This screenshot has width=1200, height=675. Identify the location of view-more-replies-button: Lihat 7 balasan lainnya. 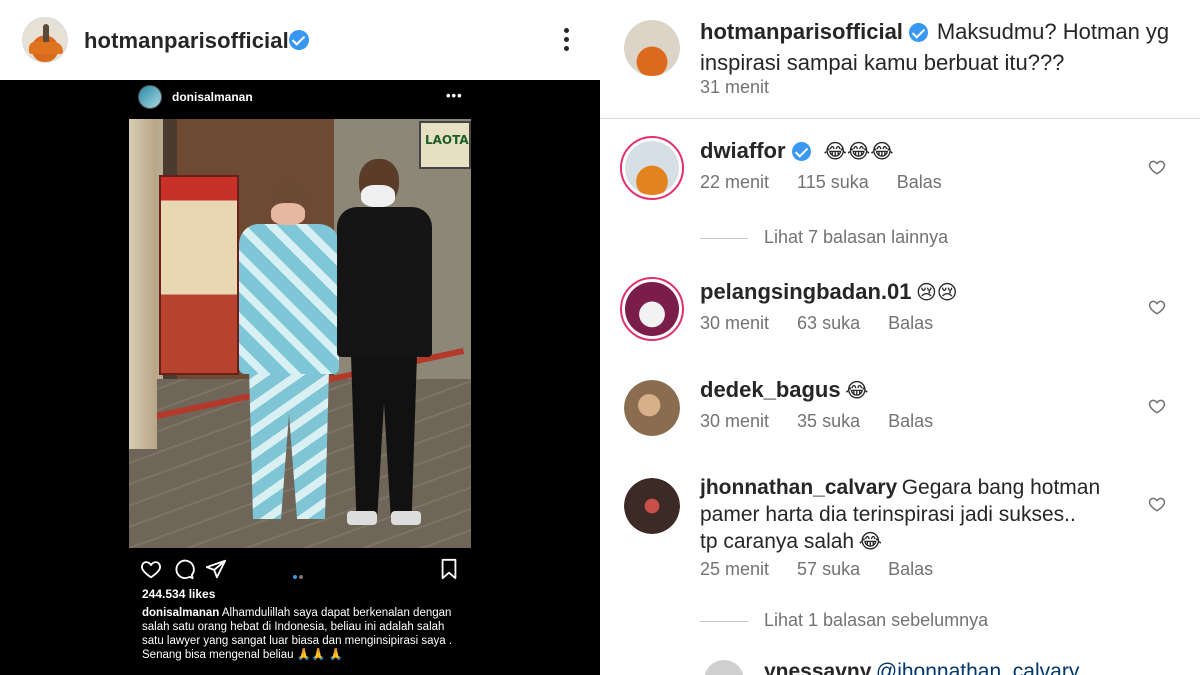
(824, 237).